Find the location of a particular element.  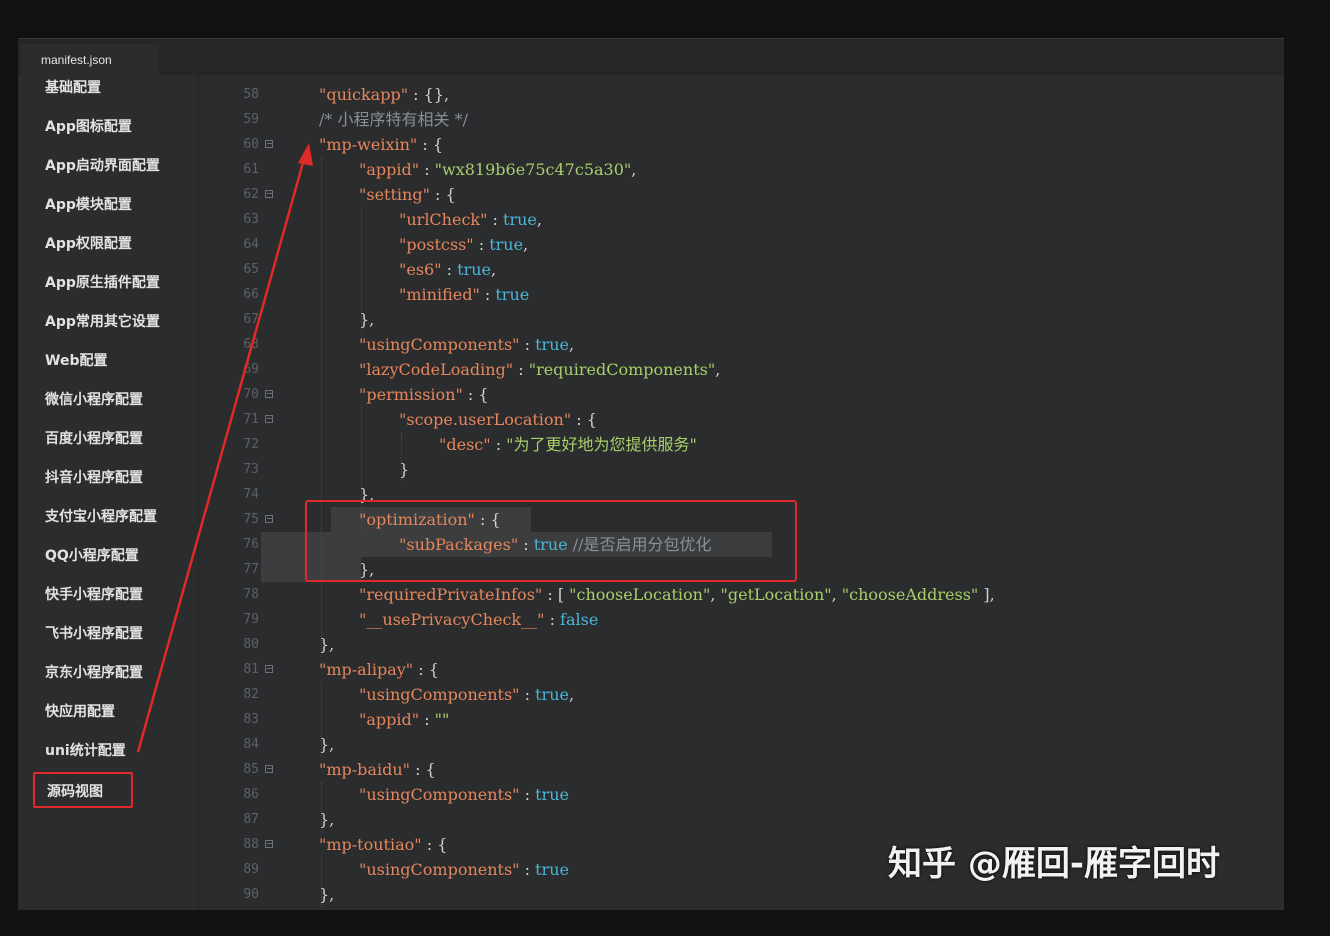

arrow-line is located at coordinates (222, 452).